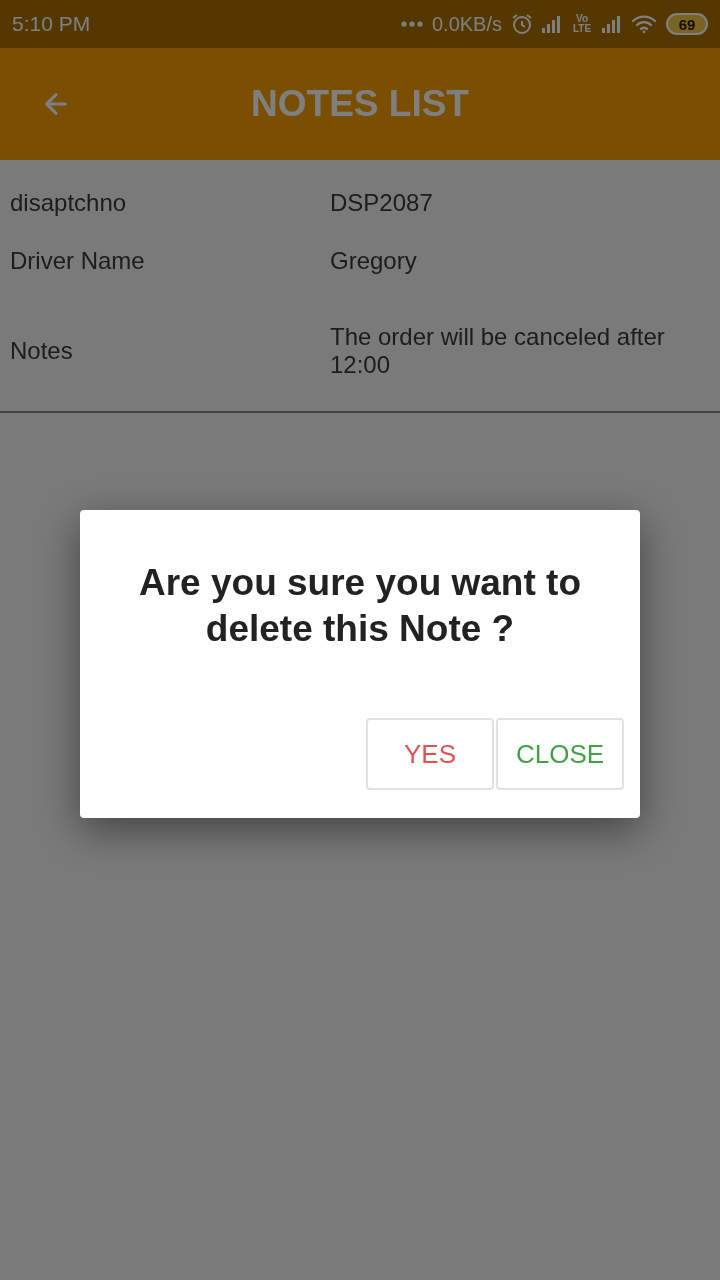 The image size is (720, 1280). Describe the element at coordinates (582, 24) in the screenshot. I see `network-type-label: Vo LTE` at that location.